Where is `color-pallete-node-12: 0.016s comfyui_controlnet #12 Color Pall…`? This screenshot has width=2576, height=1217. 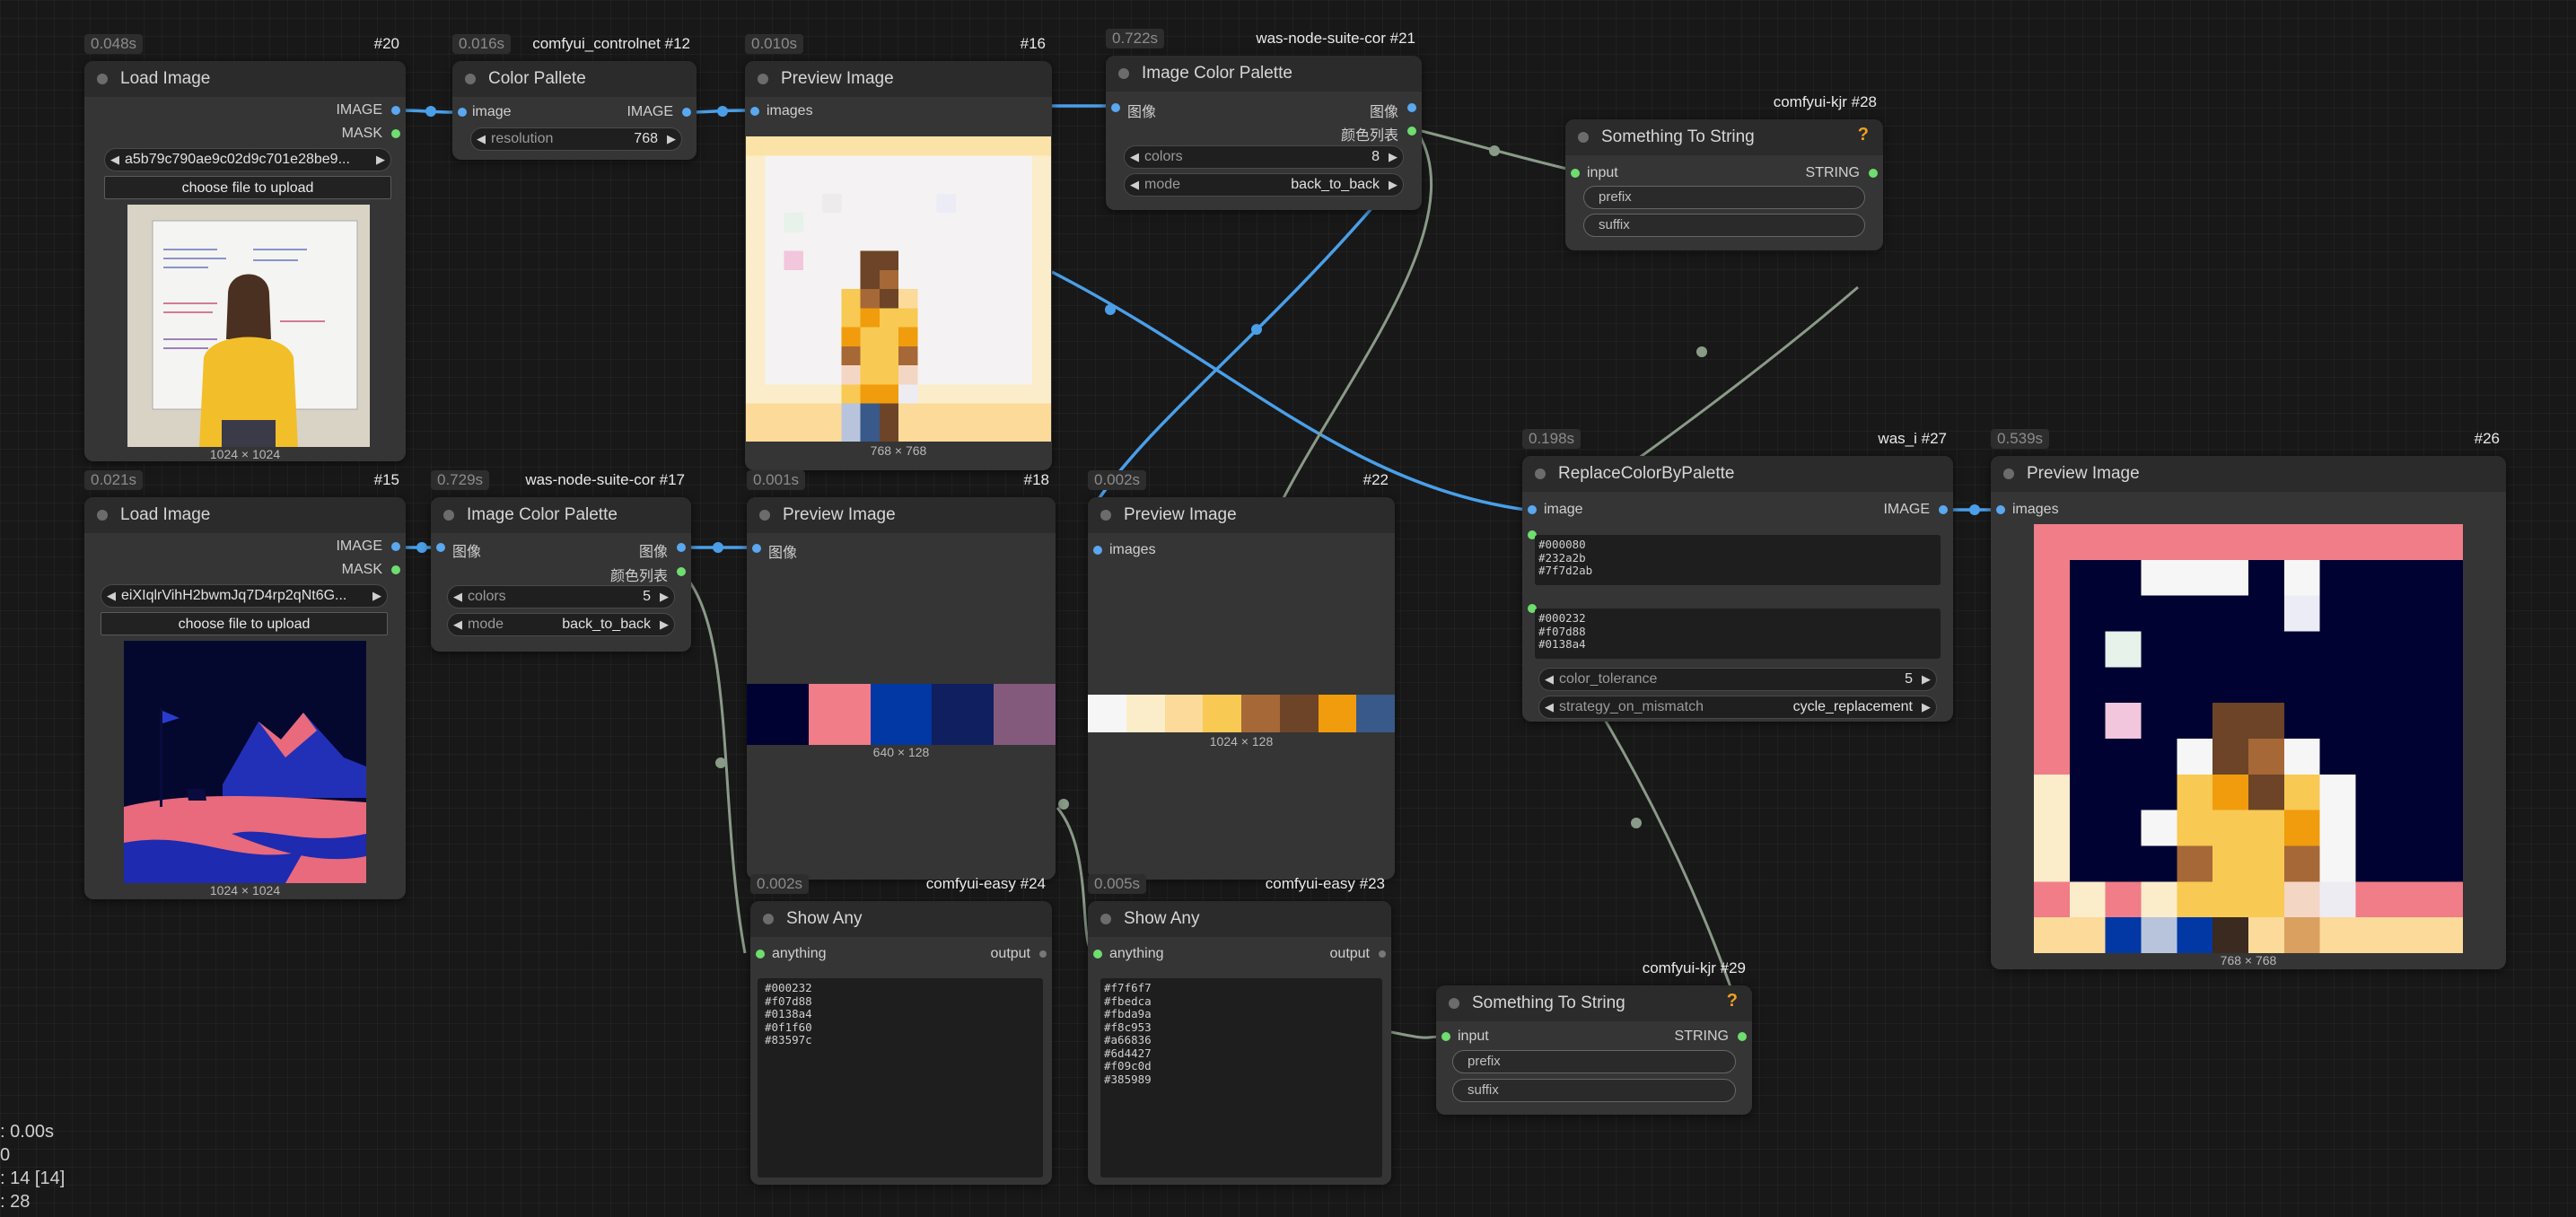 color-pallete-node-12: 0.016s comfyui_controlnet #12 Color Pall… is located at coordinates (574, 97).